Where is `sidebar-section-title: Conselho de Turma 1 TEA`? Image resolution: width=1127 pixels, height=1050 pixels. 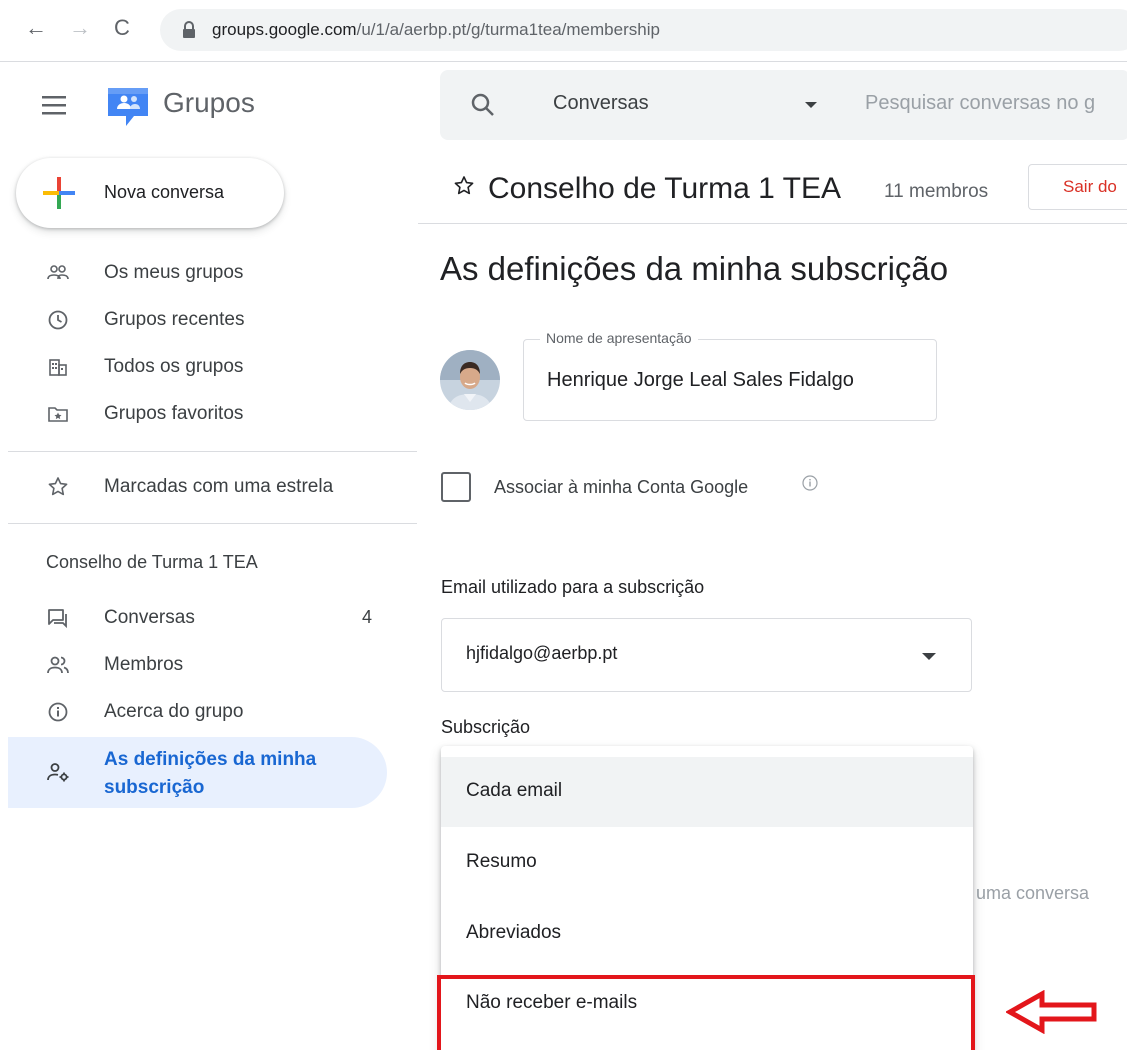 sidebar-section-title: Conselho de Turma 1 TEA is located at coordinates (152, 562).